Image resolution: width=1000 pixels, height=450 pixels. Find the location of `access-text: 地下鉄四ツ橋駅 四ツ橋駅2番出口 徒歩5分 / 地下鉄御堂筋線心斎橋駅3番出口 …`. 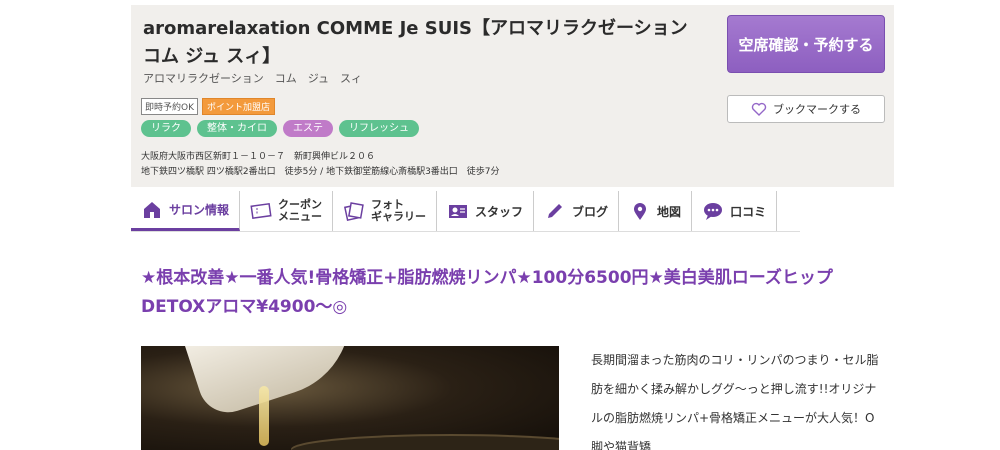

access-text: 地下鉄四ツ橋駅 四ツ橋駅2番出口 徒歩5分 / 地下鉄御堂筋線心斎橋駅3番出口 … is located at coordinates (320, 172).